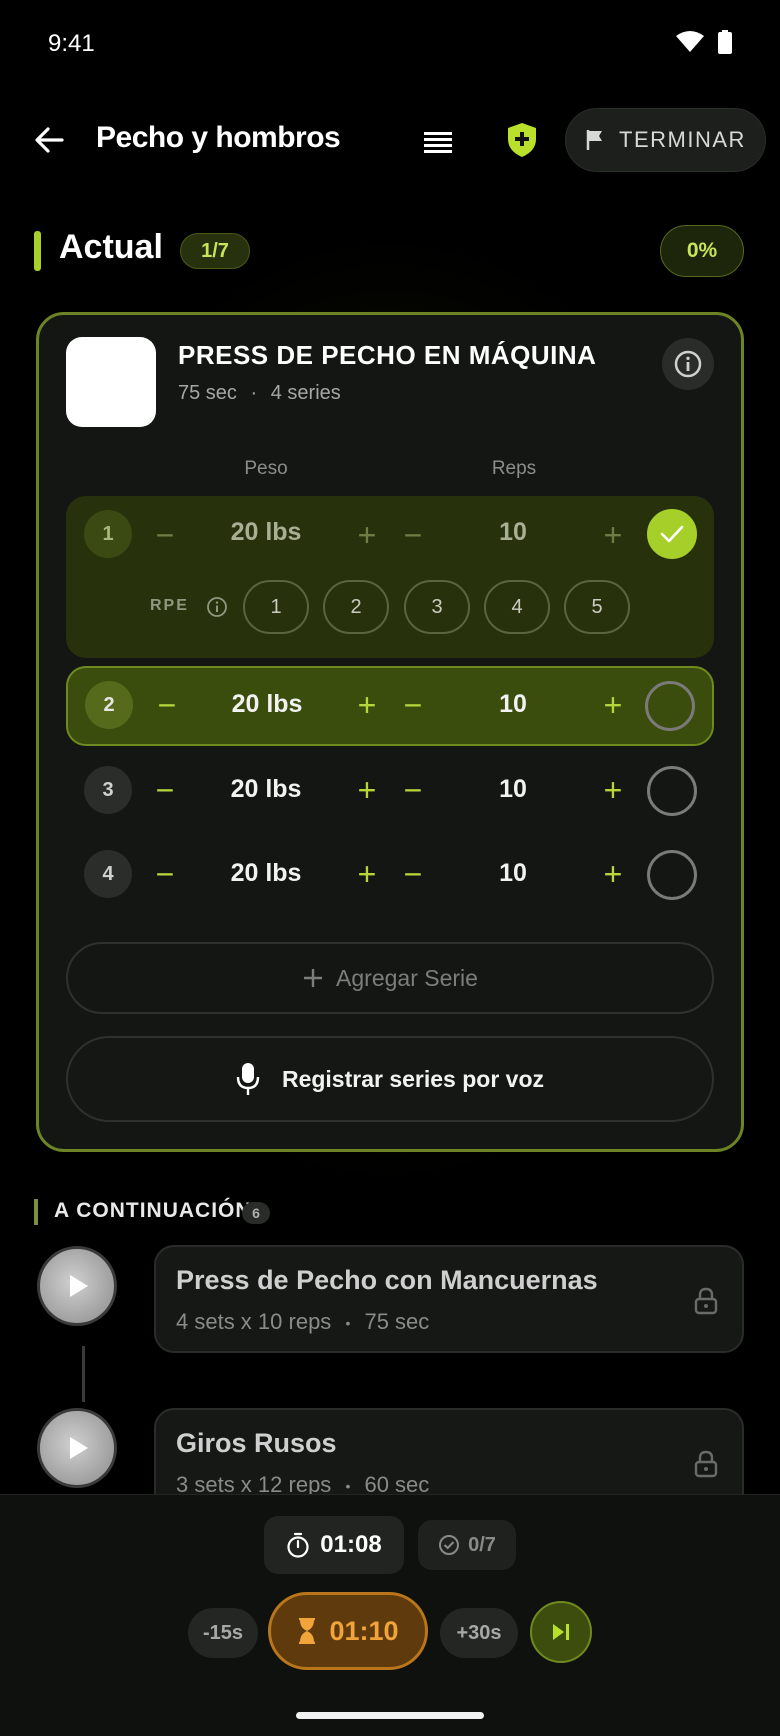 The width and height of the screenshot is (780, 1736). I want to click on info-icon, so click(688, 364).